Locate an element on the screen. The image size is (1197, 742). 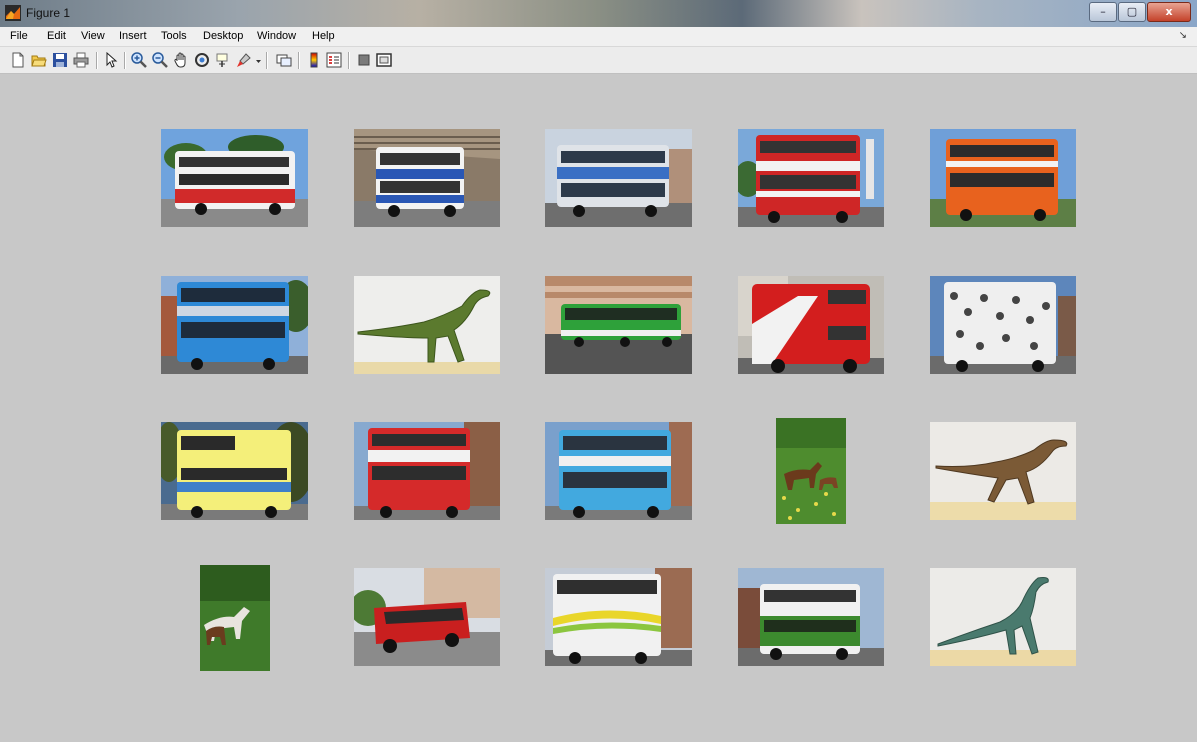
link-plot-icon is located at coordinates (284, 60).